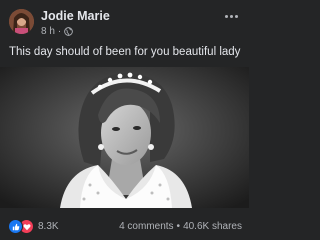  What do you see at coordinates (48, 31) in the screenshot?
I see `post-time: 8 h` at bounding box center [48, 31].